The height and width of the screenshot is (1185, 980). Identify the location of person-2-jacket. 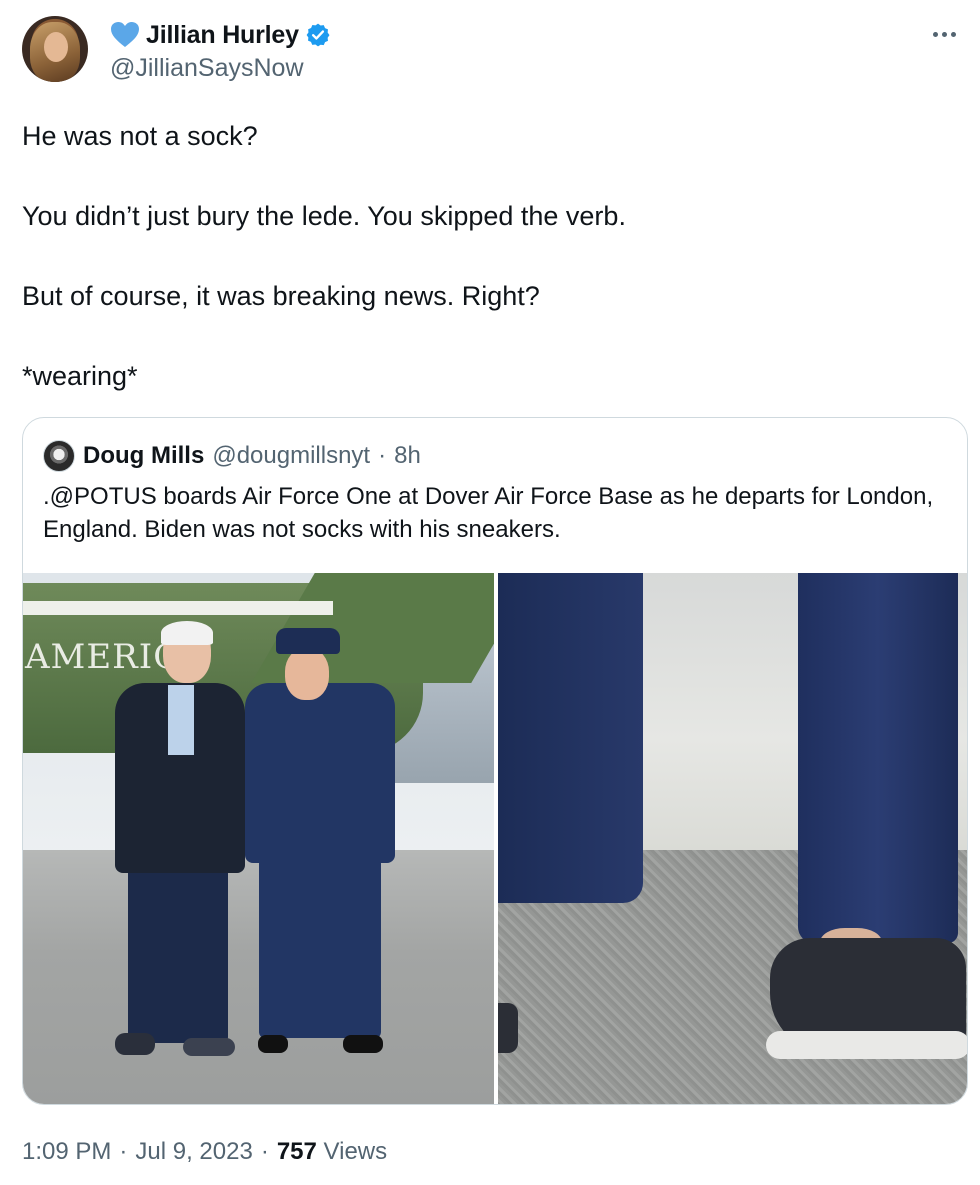
(320, 773).